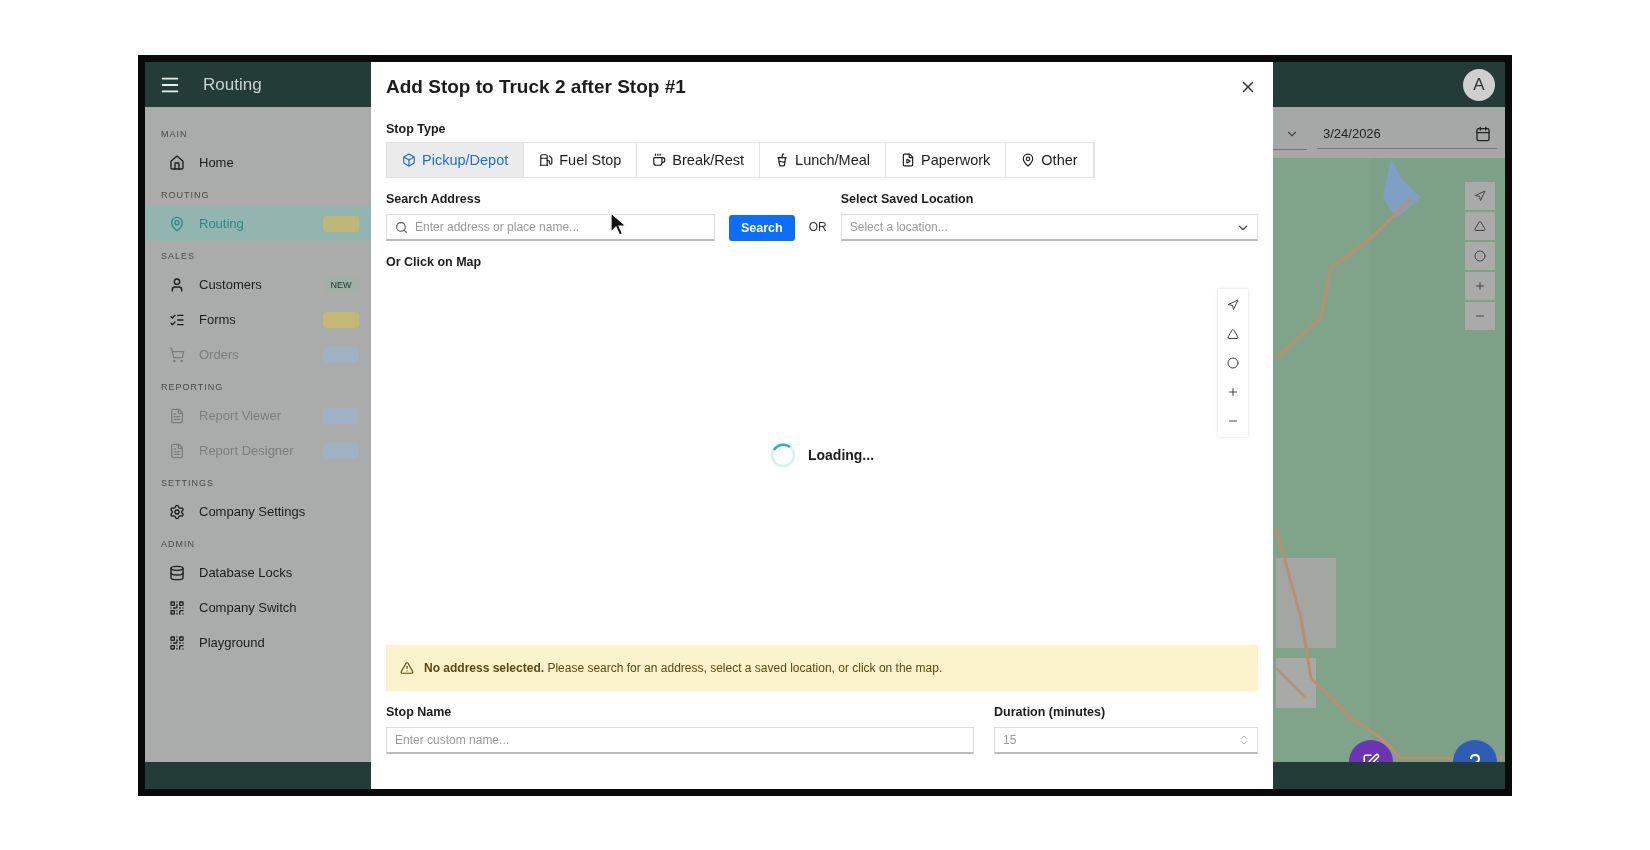 The image size is (1650, 850). What do you see at coordinates (248, 607) in the screenshot?
I see `item-label: Company Switch` at bounding box center [248, 607].